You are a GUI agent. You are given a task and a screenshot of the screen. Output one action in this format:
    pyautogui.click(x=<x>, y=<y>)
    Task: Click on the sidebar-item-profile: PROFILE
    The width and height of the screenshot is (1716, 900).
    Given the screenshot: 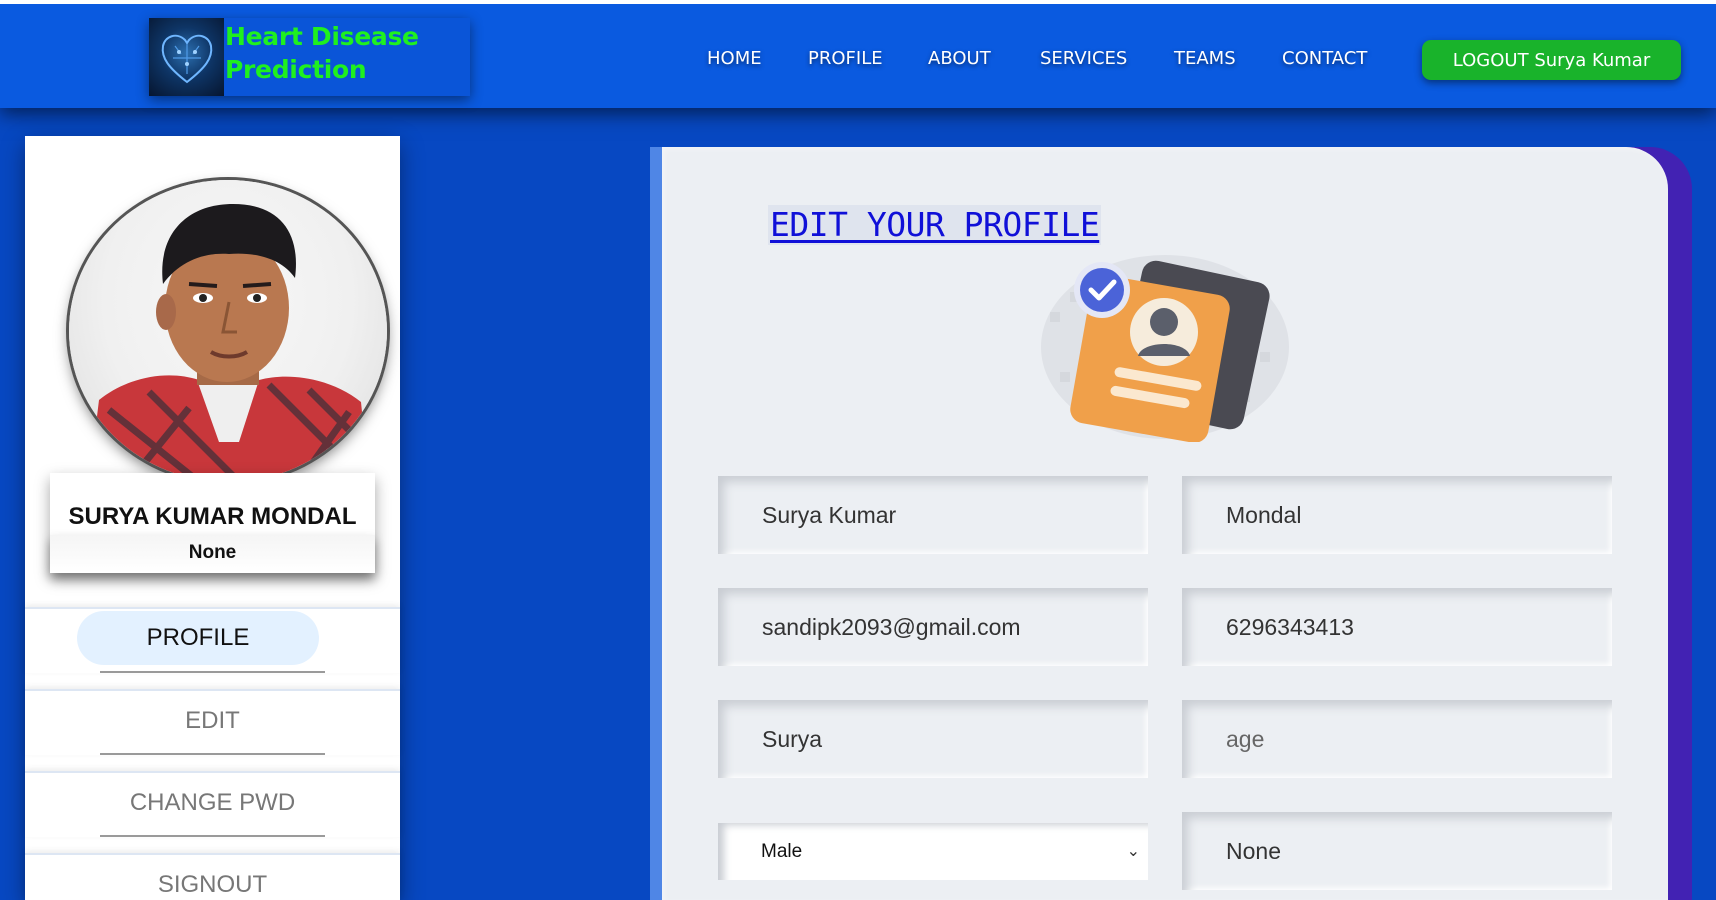 What is the action you would take?
    pyautogui.click(x=212, y=640)
    